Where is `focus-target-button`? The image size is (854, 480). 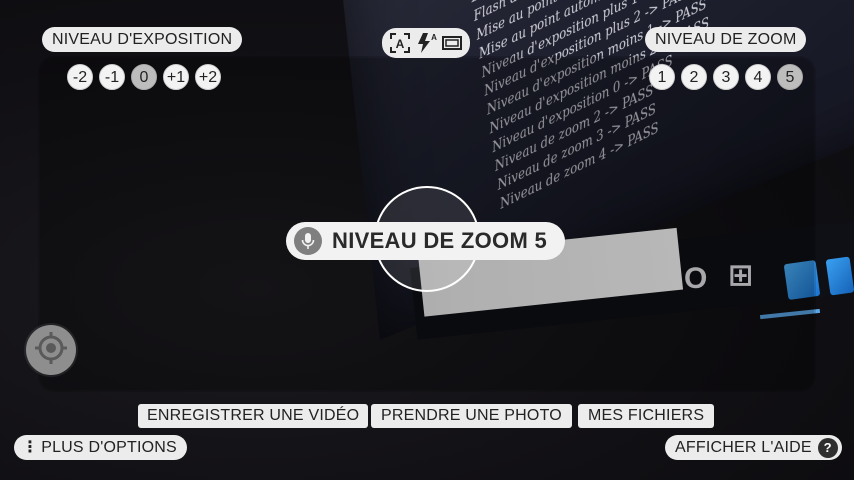 focus-target-button is located at coordinates (51, 350).